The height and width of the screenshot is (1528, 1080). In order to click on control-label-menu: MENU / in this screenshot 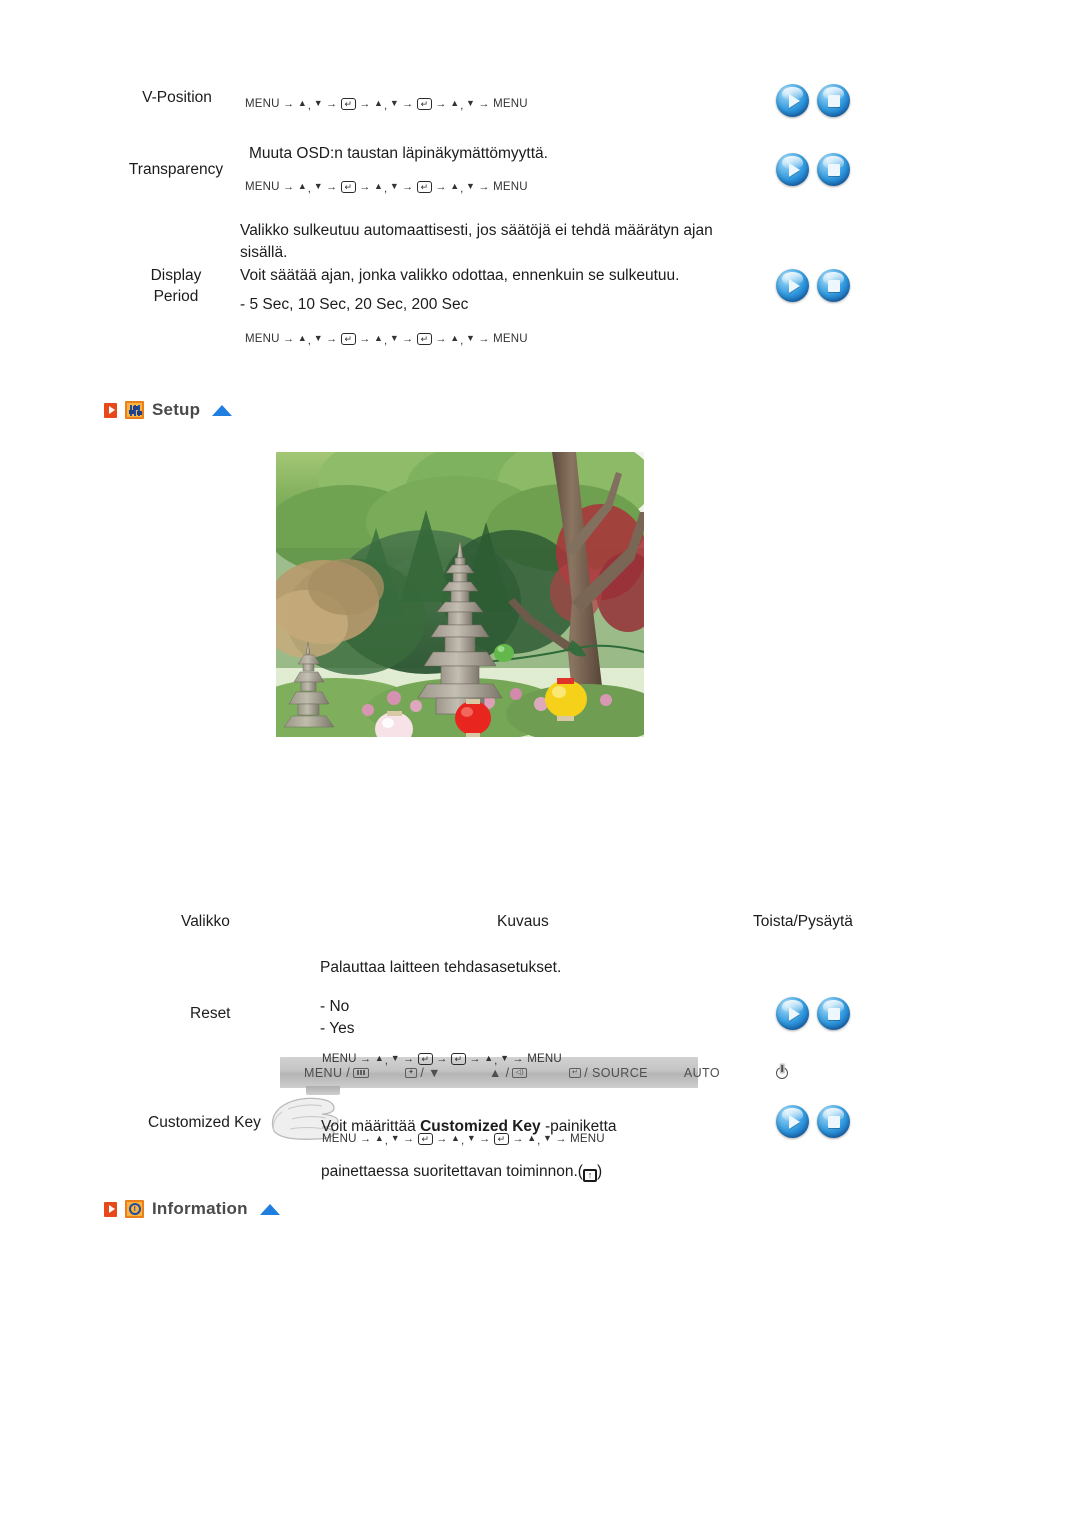, I will do `click(327, 1072)`.